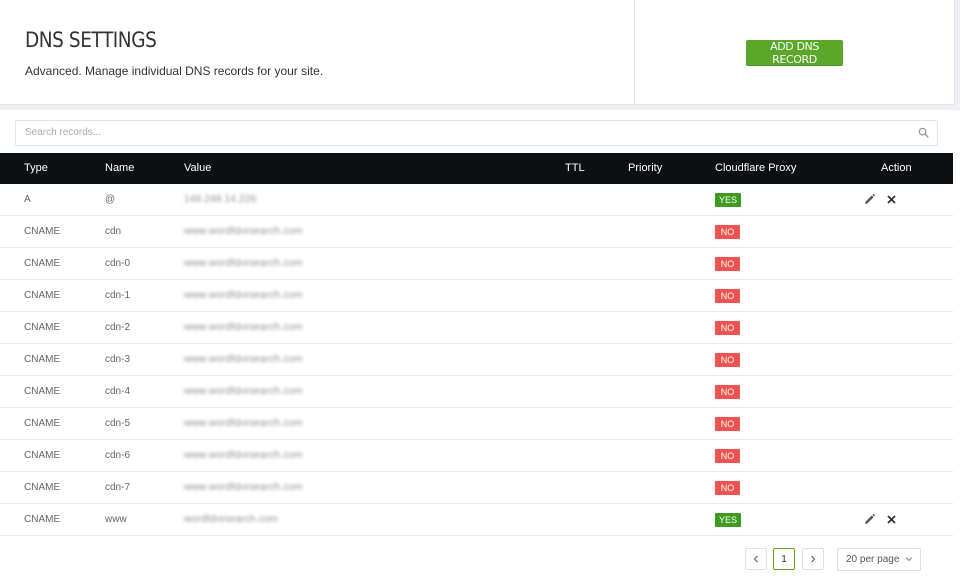 Image resolution: width=960 pixels, height=583 pixels. Describe the element at coordinates (118, 359) in the screenshot. I see `record-name: cdn-3` at that location.